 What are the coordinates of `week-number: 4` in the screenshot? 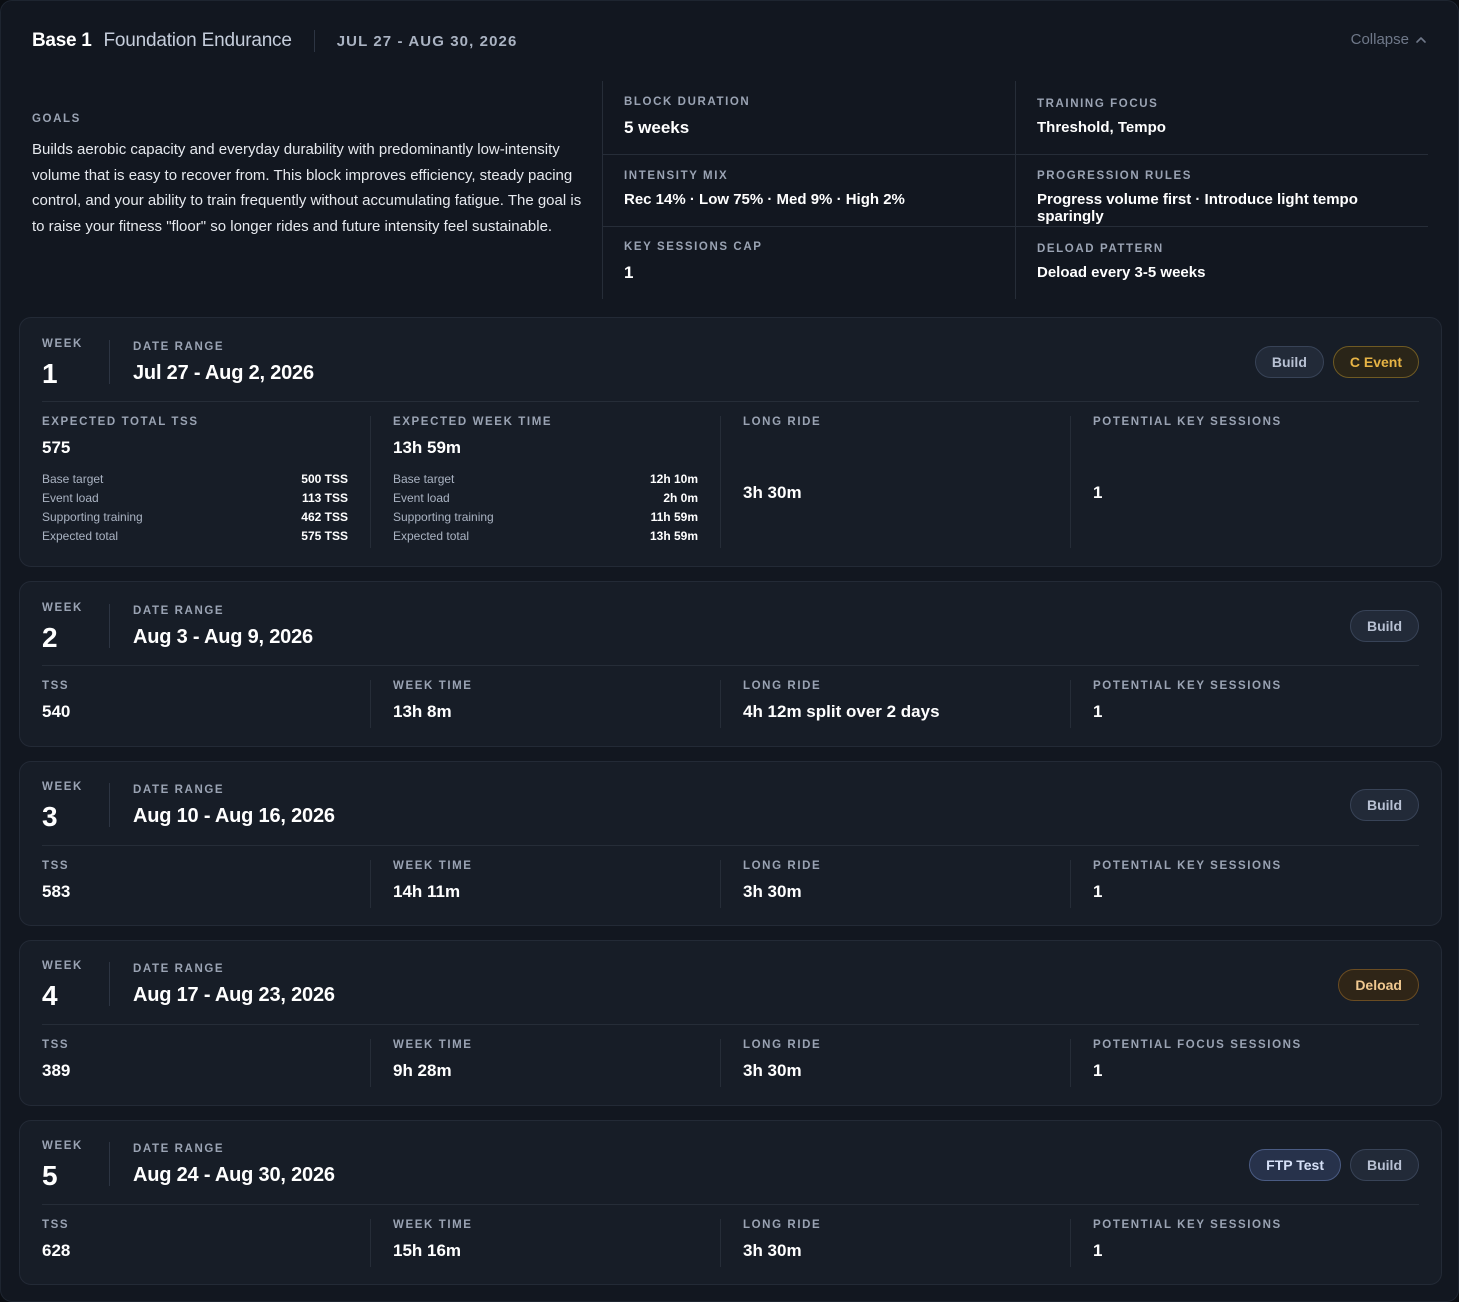 It's located at (50, 995).